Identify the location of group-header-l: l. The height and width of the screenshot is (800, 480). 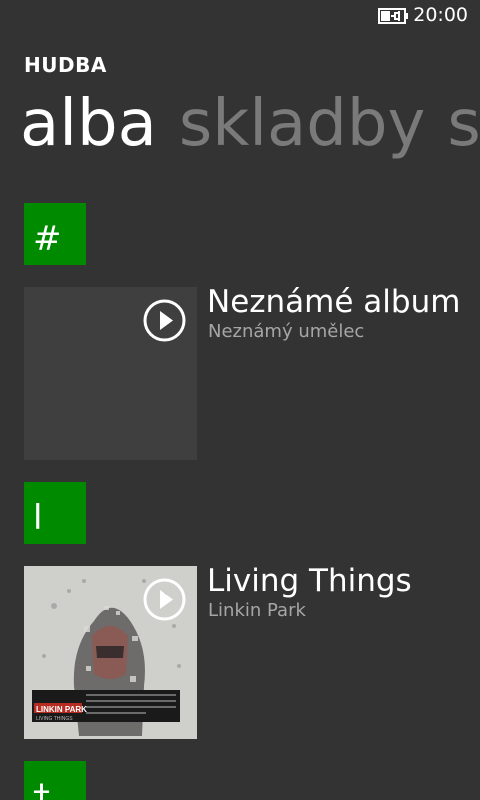
(55, 513).